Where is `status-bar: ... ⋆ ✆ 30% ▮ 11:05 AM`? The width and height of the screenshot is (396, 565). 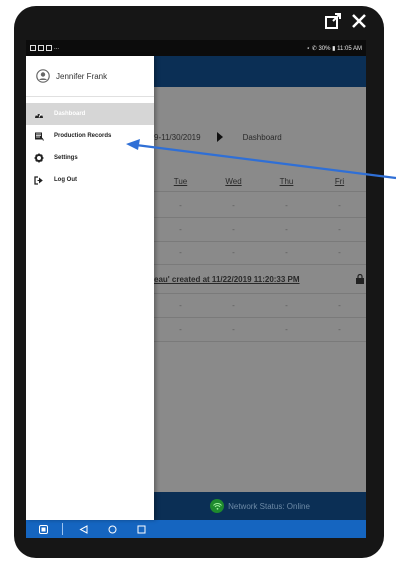
status-bar: ... ⋆ ✆ 30% ▮ 11:05 AM is located at coordinates (196, 48).